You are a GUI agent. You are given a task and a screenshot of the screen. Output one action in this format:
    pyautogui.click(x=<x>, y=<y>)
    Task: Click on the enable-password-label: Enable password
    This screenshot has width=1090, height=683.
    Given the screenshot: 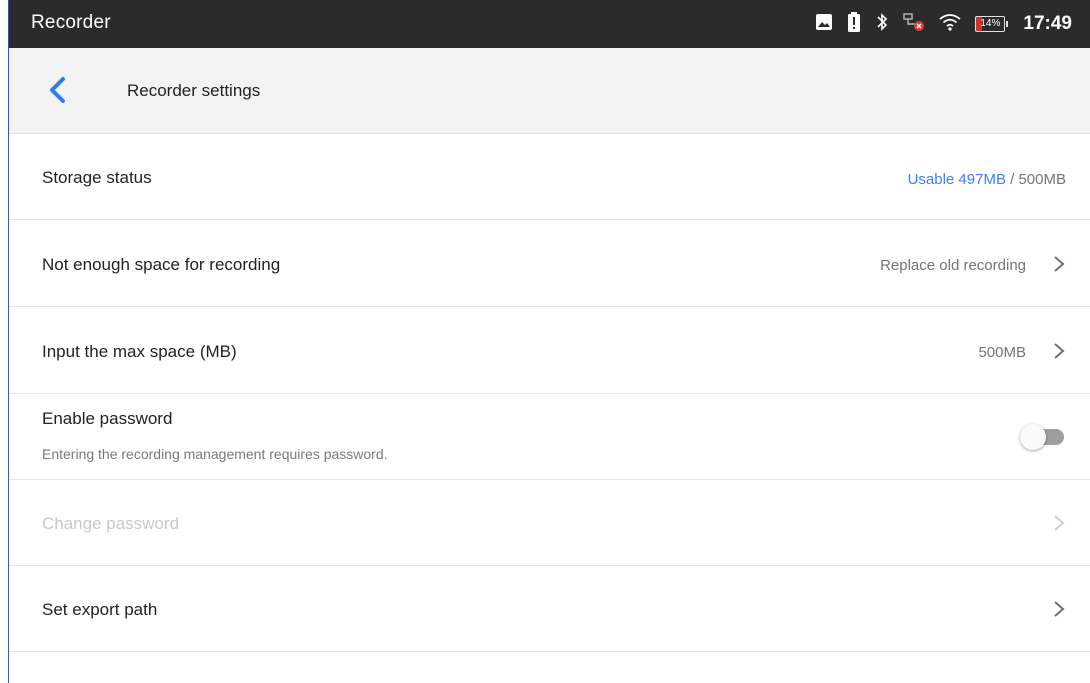 What is the action you would take?
    pyautogui.click(x=107, y=418)
    